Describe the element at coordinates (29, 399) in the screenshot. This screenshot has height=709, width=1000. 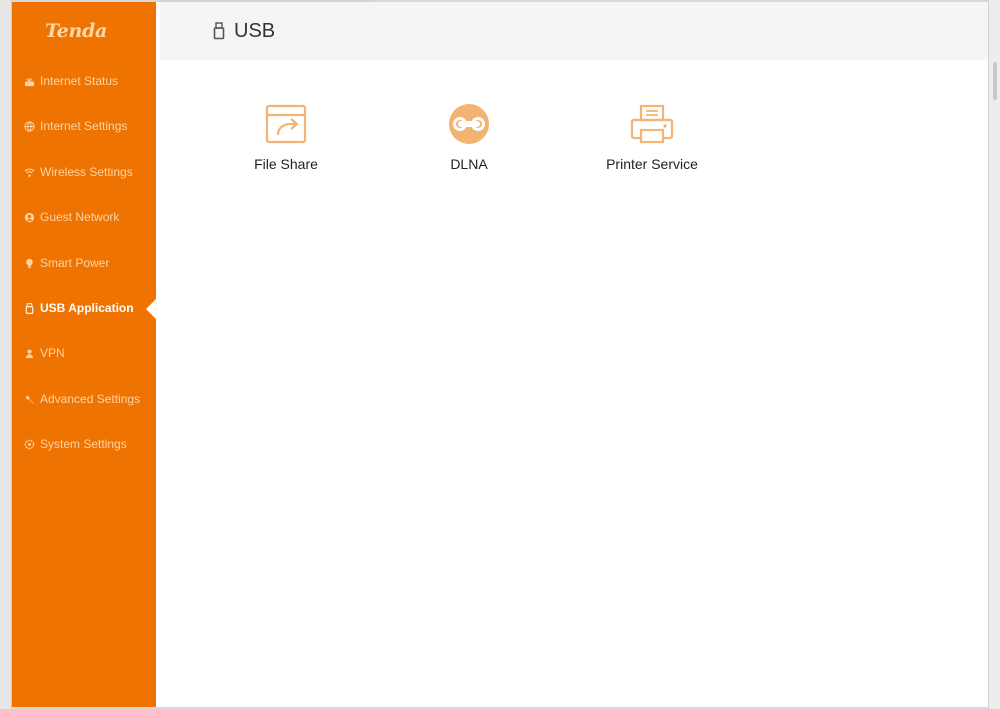
I see `wrench-icon` at that location.